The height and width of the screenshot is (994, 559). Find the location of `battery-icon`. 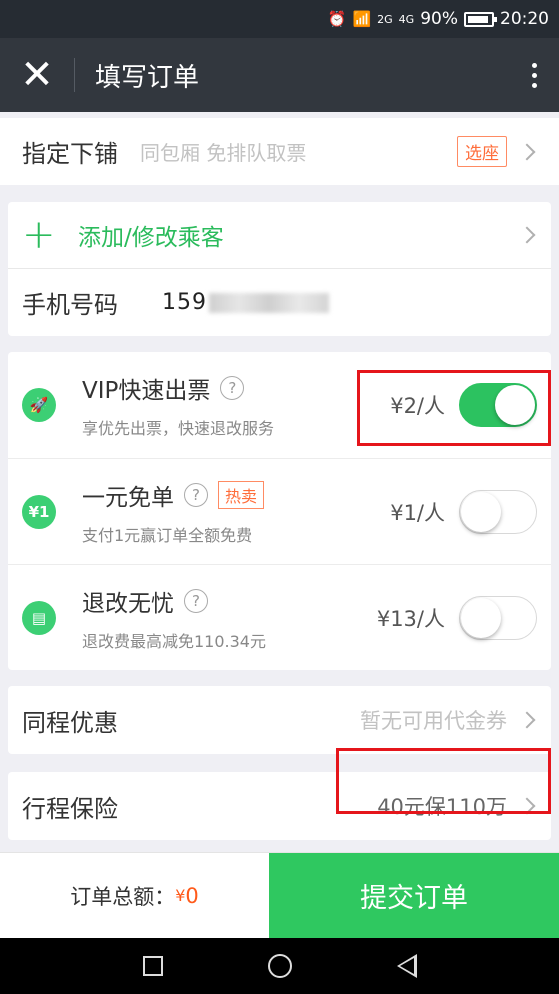

battery-icon is located at coordinates (480, 19).